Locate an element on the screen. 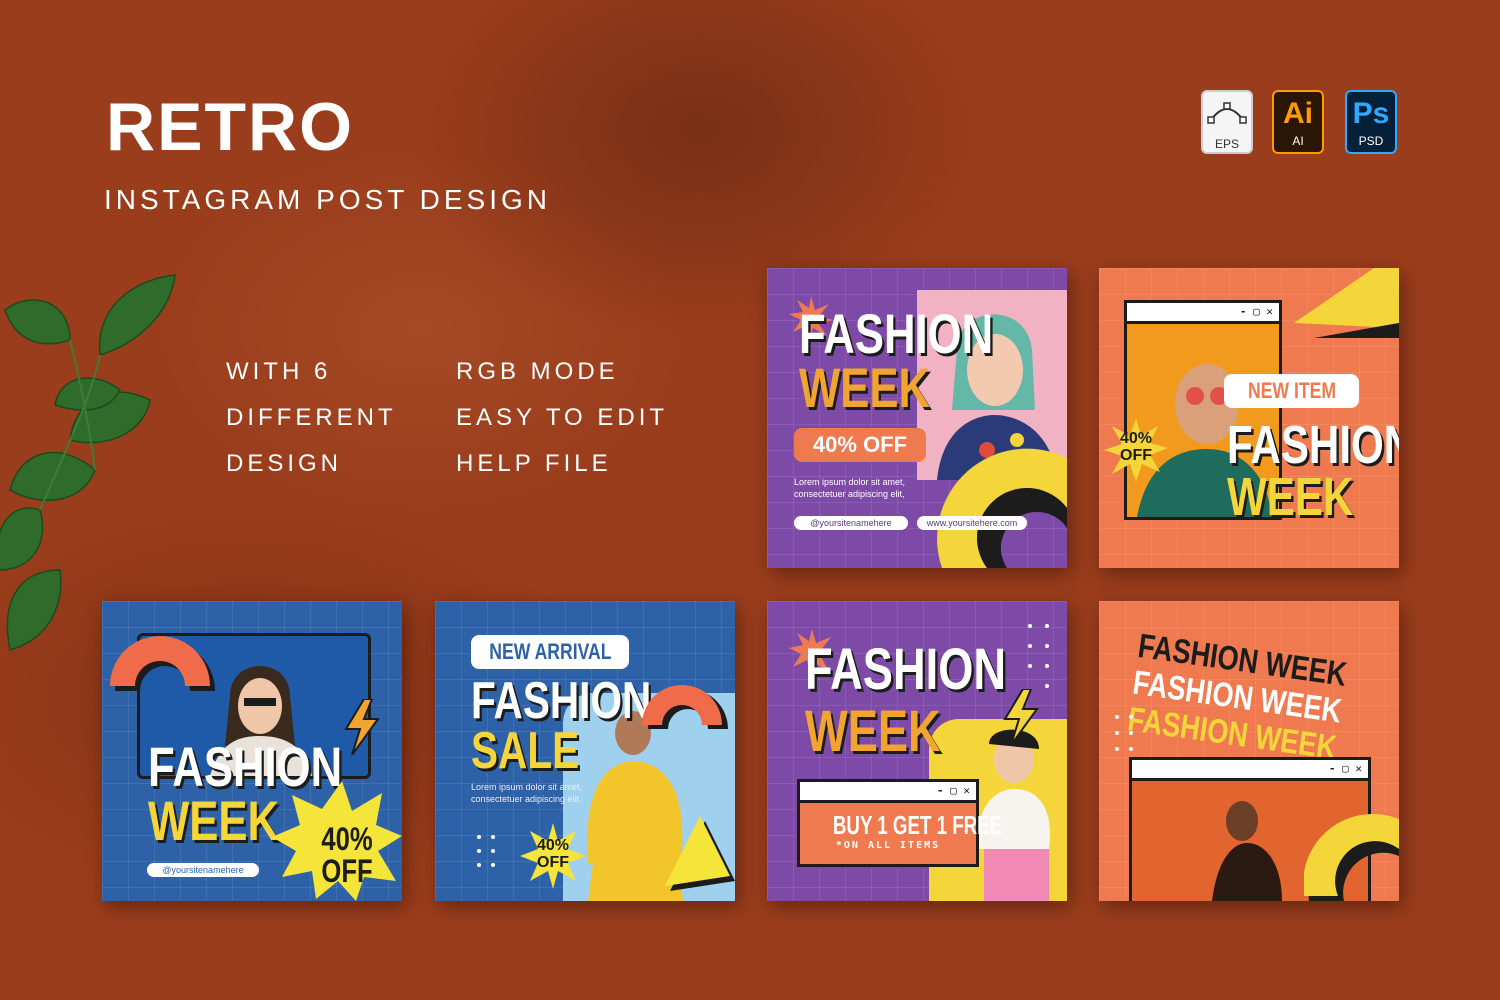  website-pill: www.yoursitehere.com is located at coordinates (972, 523).